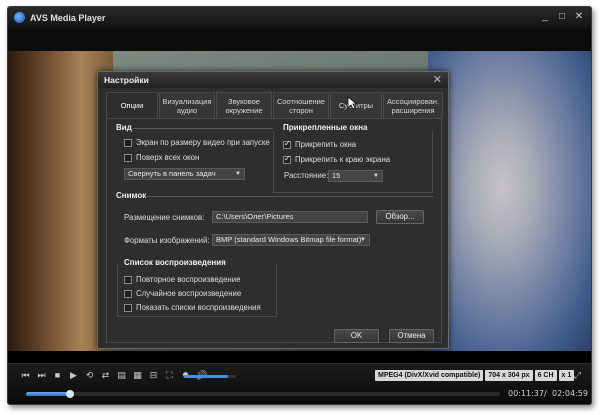 The height and width of the screenshot is (415, 600). I want to click on attach-windows-option: Прикрепить окна, so click(320, 144).